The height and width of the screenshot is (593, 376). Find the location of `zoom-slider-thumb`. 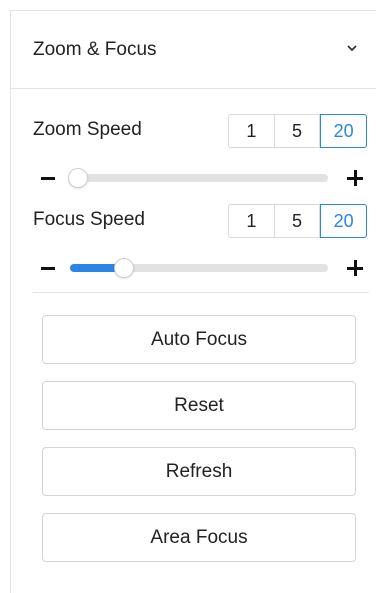

zoom-slider-thumb is located at coordinates (77, 178).